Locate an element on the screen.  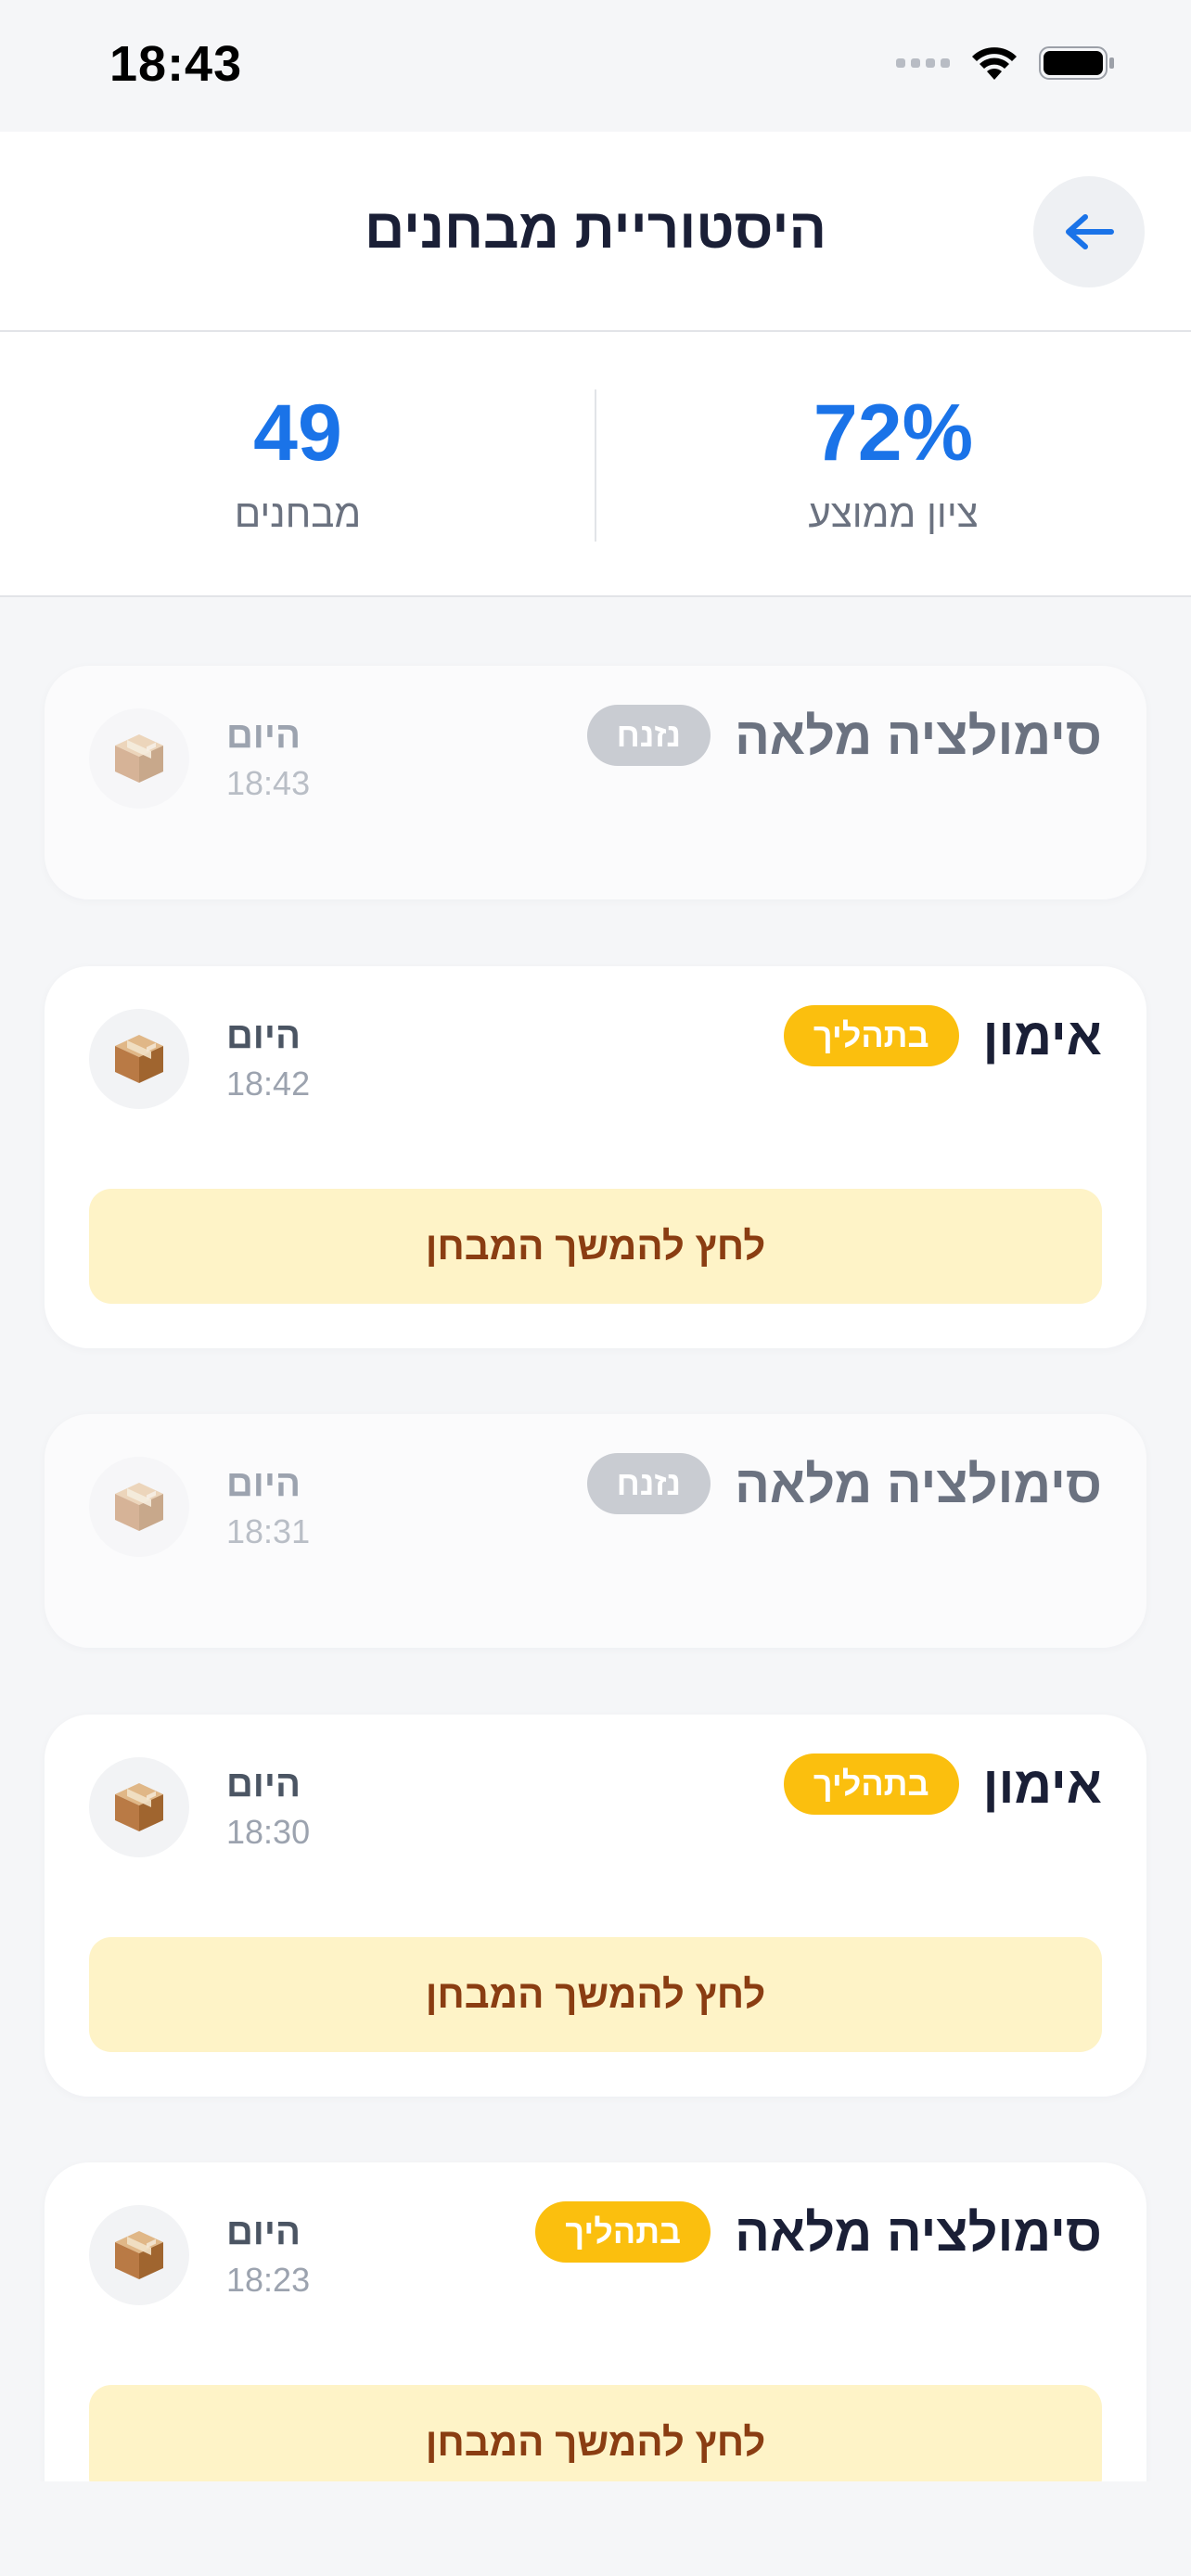
average-score-value: 72% is located at coordinates (894, 433).